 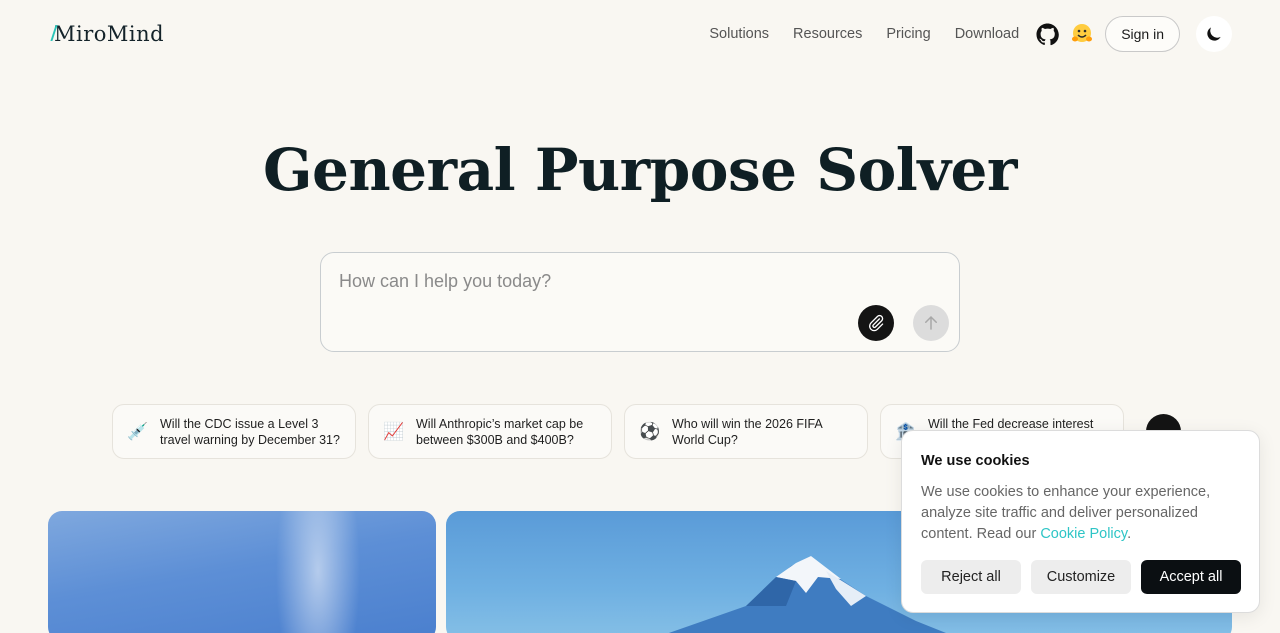 I want to click on arrow-up-icon, so click(x=931, y=323).